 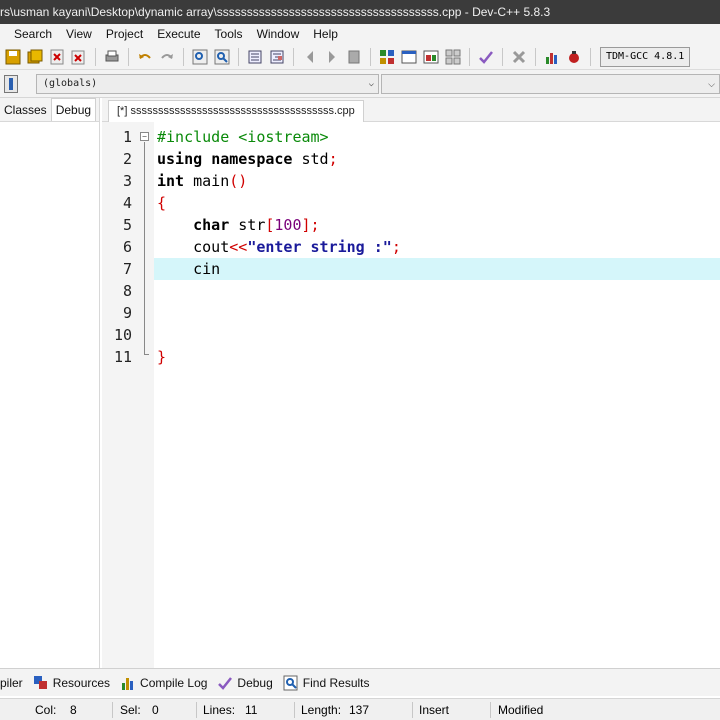 What do you see at coordinates (255, 57) in the screenshot?
I see `indent-icon` at bounding box center [255, 57].